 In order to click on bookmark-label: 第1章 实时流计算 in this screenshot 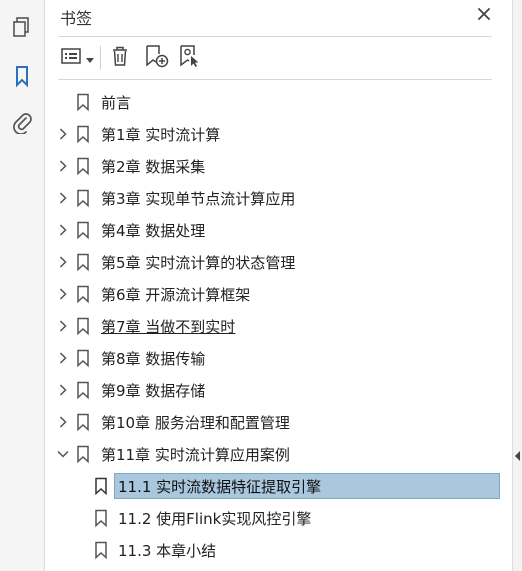, I will do `click(161, 135)`.